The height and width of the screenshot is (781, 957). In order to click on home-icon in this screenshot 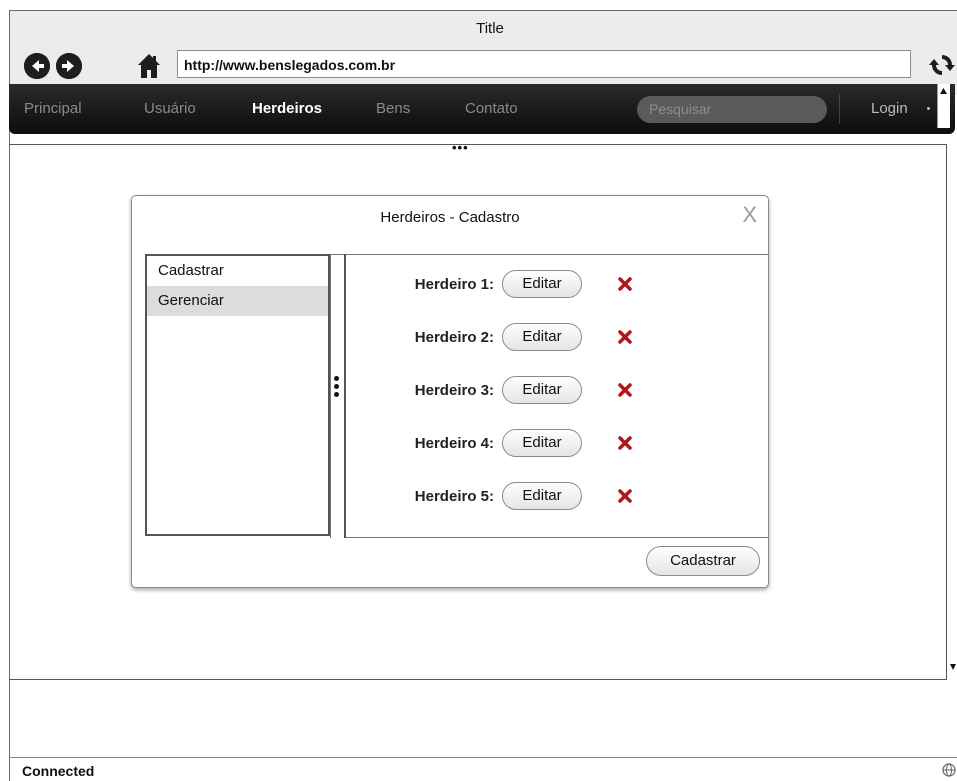, I will do `click(149, 66)`.